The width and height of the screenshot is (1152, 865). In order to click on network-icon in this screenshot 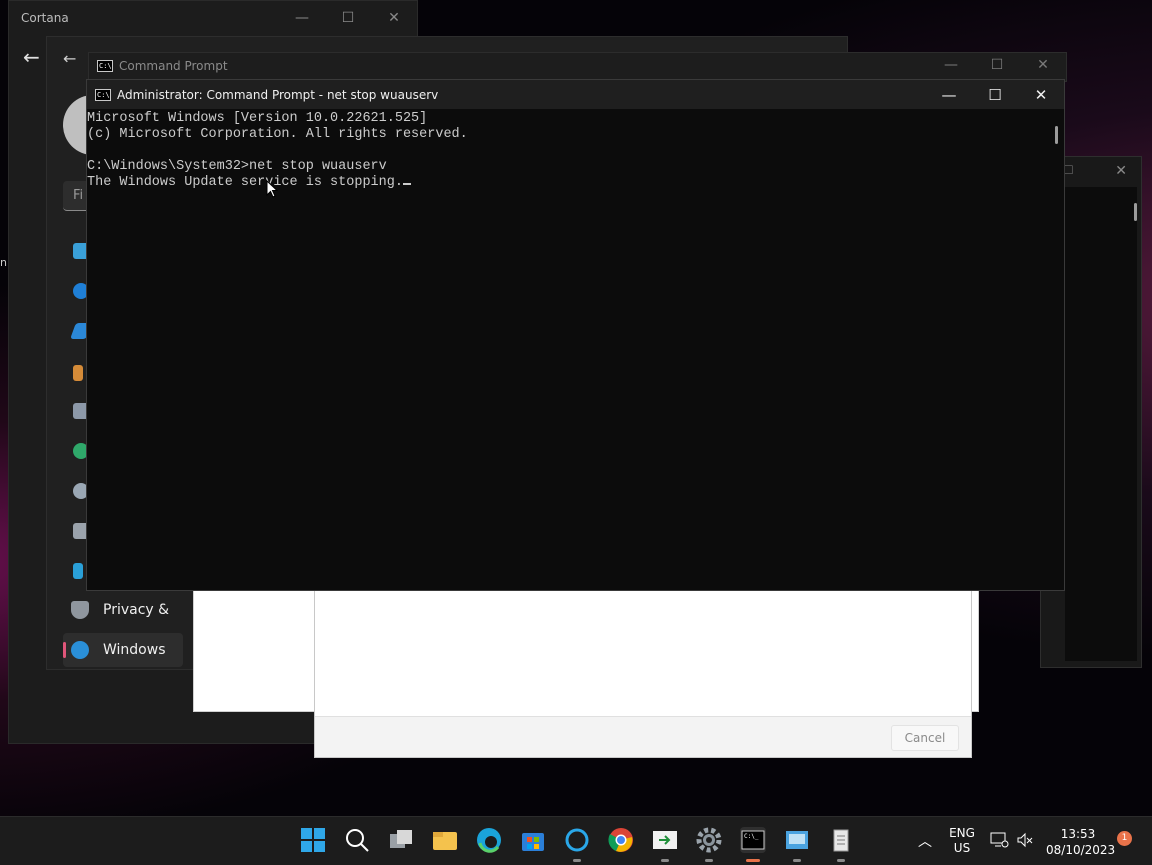, I will do `click(1000, 841)`.